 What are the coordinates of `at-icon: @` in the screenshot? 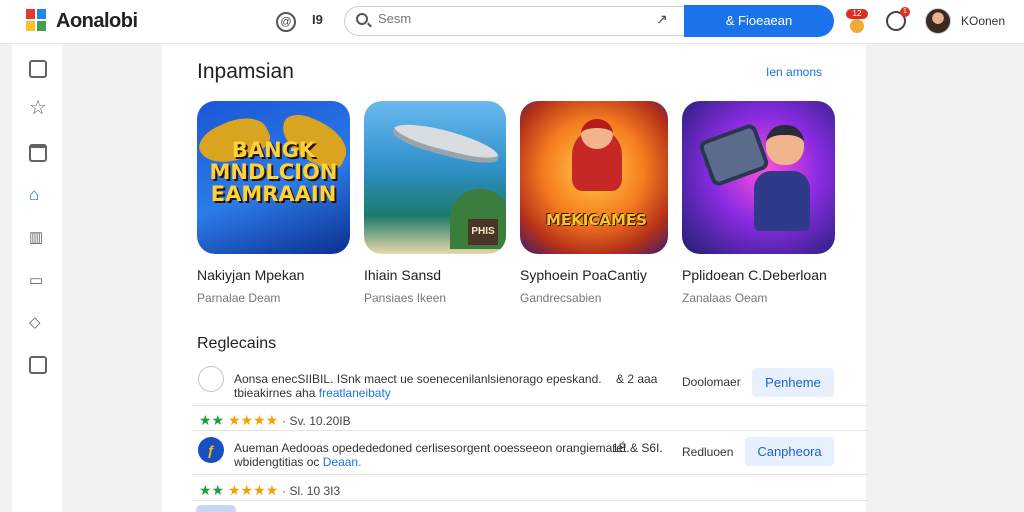 It's located at (286, 22).